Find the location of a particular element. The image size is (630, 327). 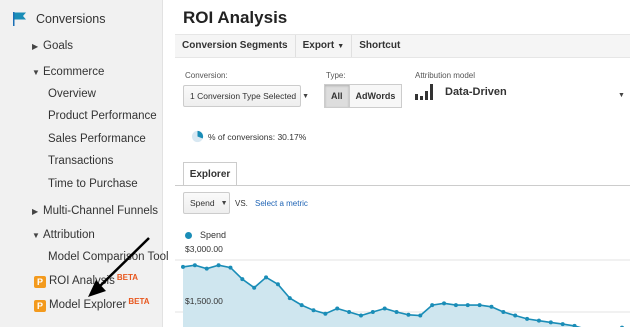

chart-legend: Spend is located at coordinates (205, 235).